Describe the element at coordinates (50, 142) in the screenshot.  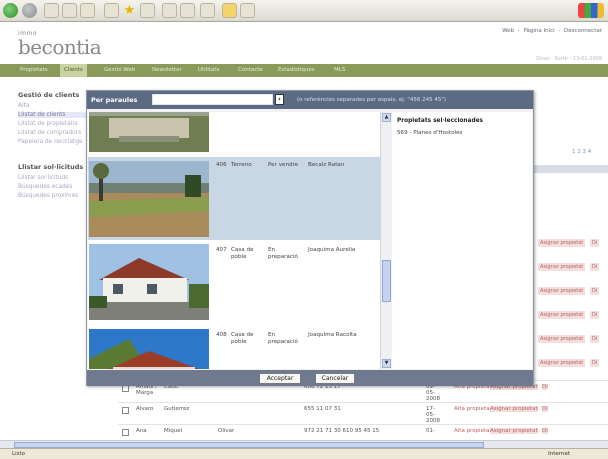
I see `sidebar-item-papelera: Papelera de reciclatge` at that location.